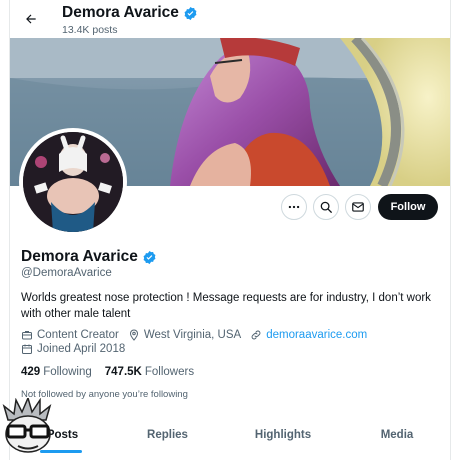  I want to click on link-icon, so click(256, 335).